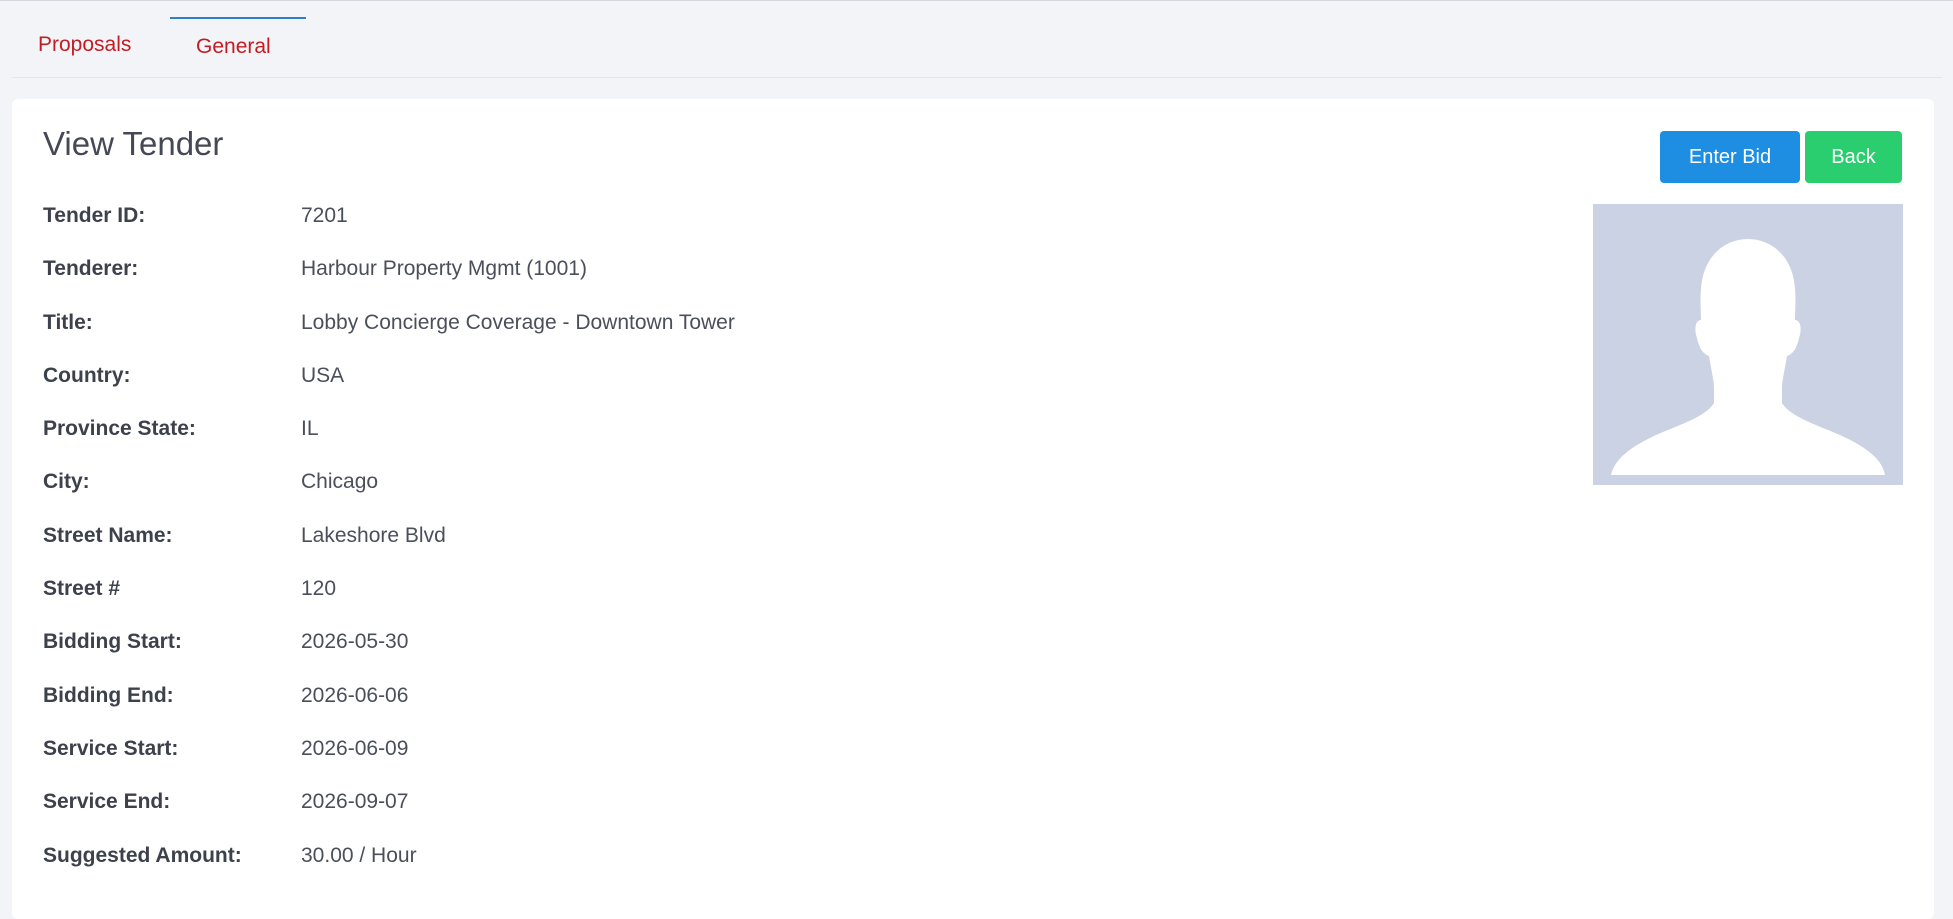  What do you see at coordinates (87, 375) in the screenshot?
I see `detail-label: Country:` at bounding box center [87, 375].